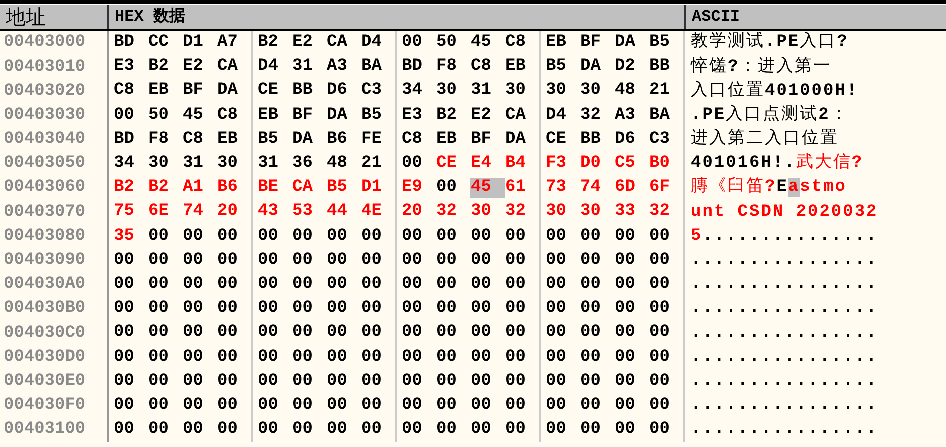 Image resolution: width=946 pixels, height=447 pixels. I want to click on hex-byte: F3, so click(556, 164).